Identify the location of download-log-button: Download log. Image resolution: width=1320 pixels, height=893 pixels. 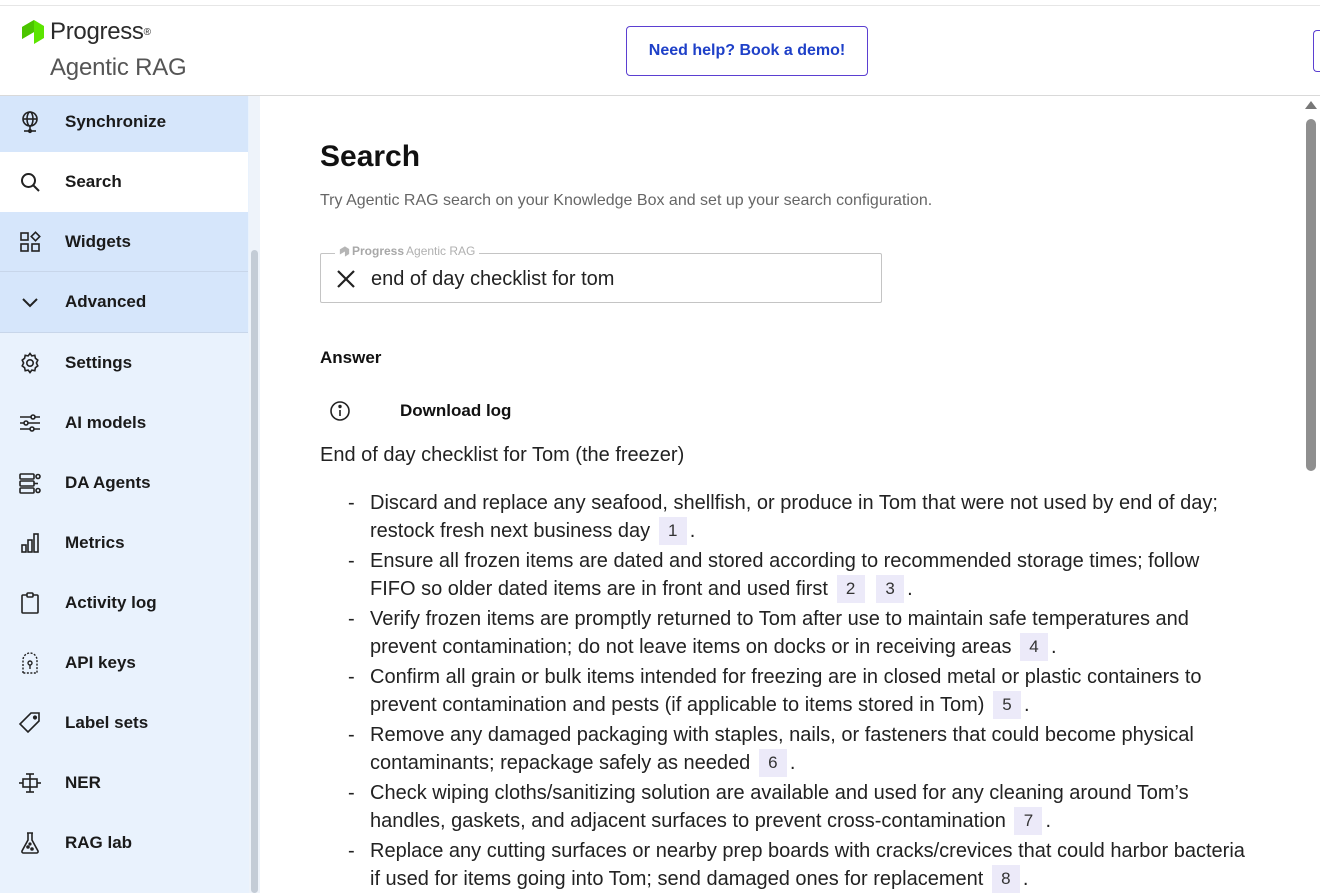
(455, 411).